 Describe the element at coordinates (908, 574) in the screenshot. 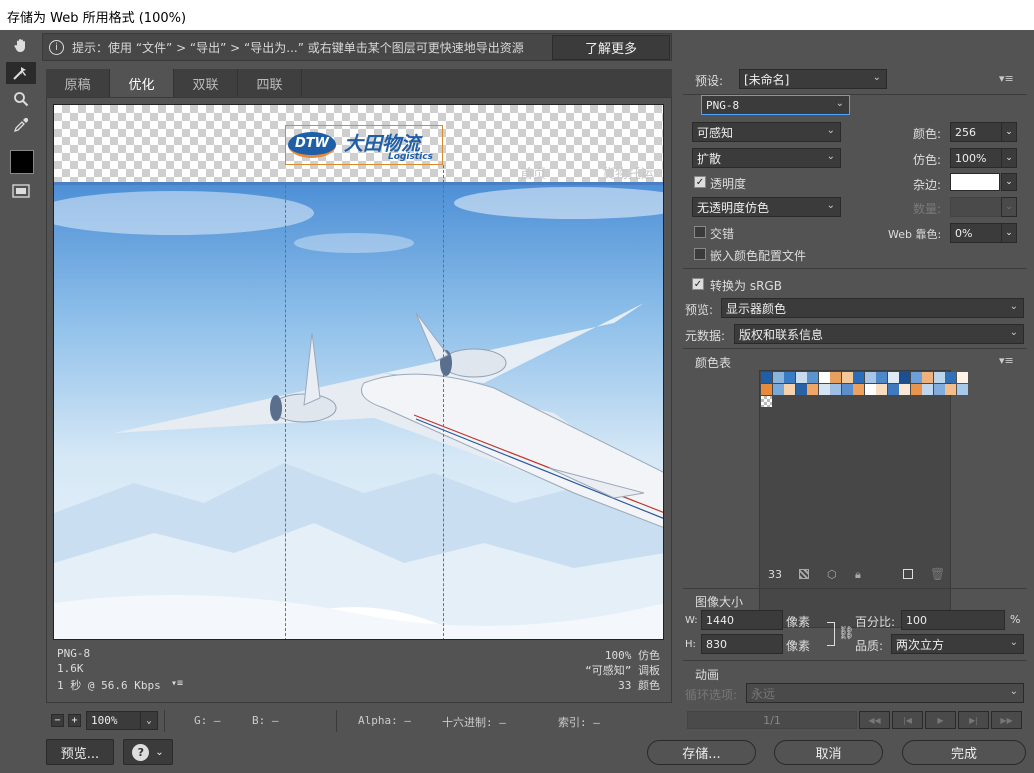

I see `add-color-icon` at that location.